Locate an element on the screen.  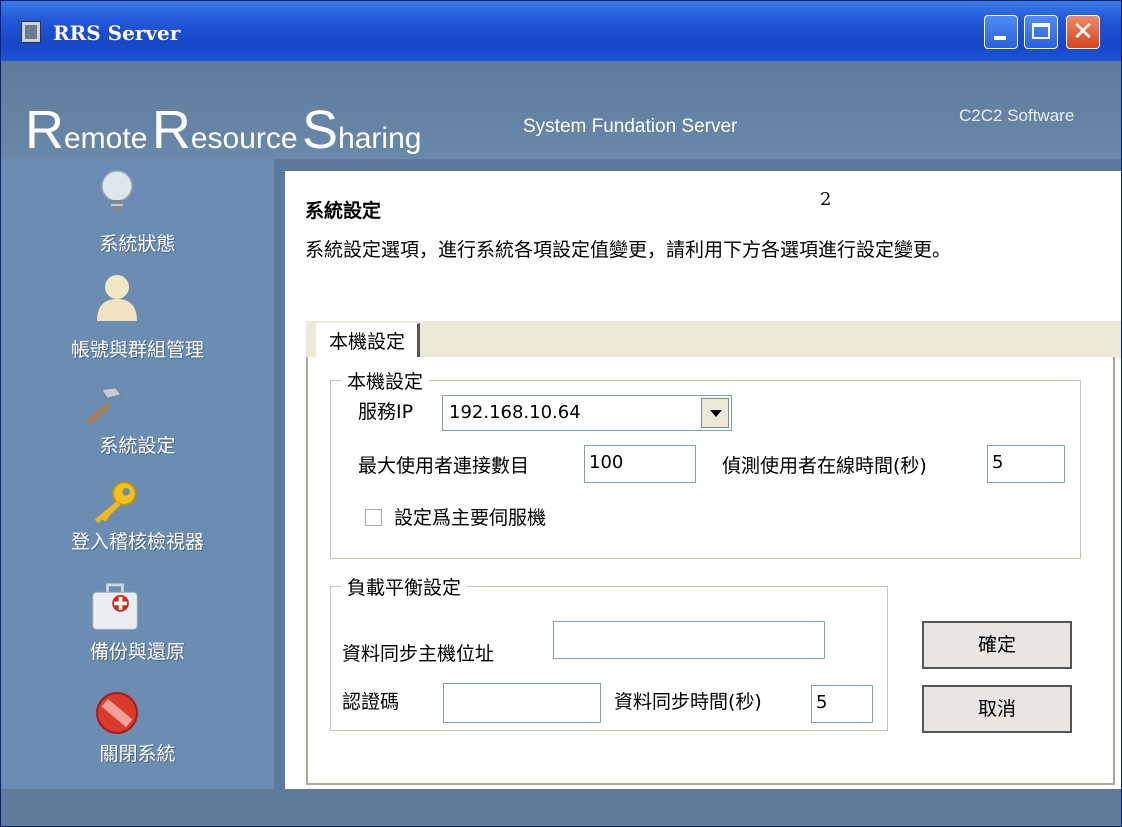
stop-icon is located at coordinates (117, 713).